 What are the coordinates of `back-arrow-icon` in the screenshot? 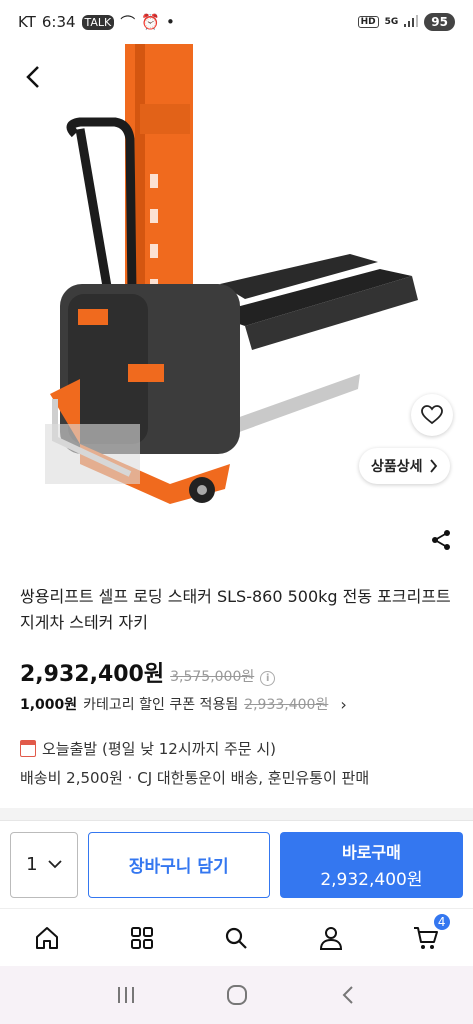 It's located at (347, 995).